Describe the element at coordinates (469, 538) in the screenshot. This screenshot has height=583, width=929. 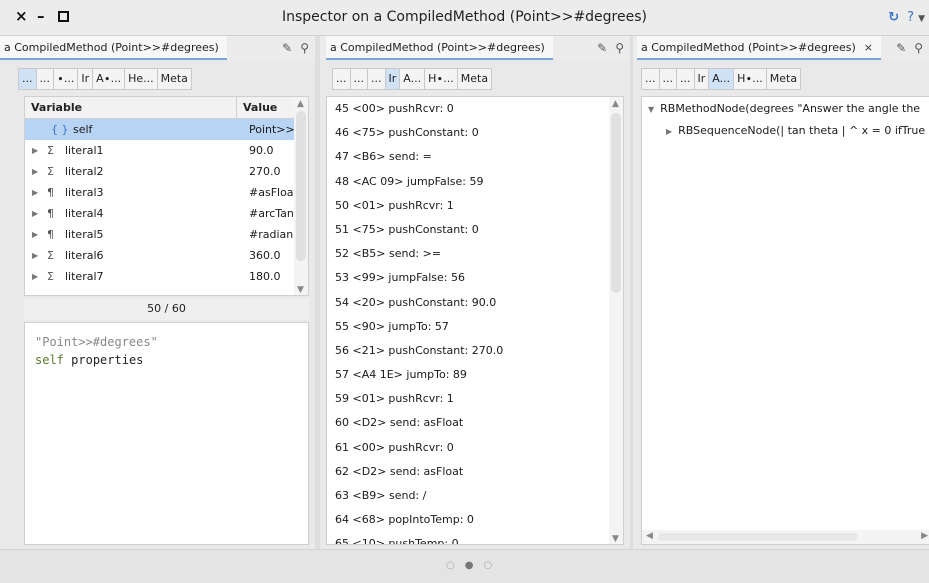
I see `list-item: 65 <10> pushTemp: 0` at that location.